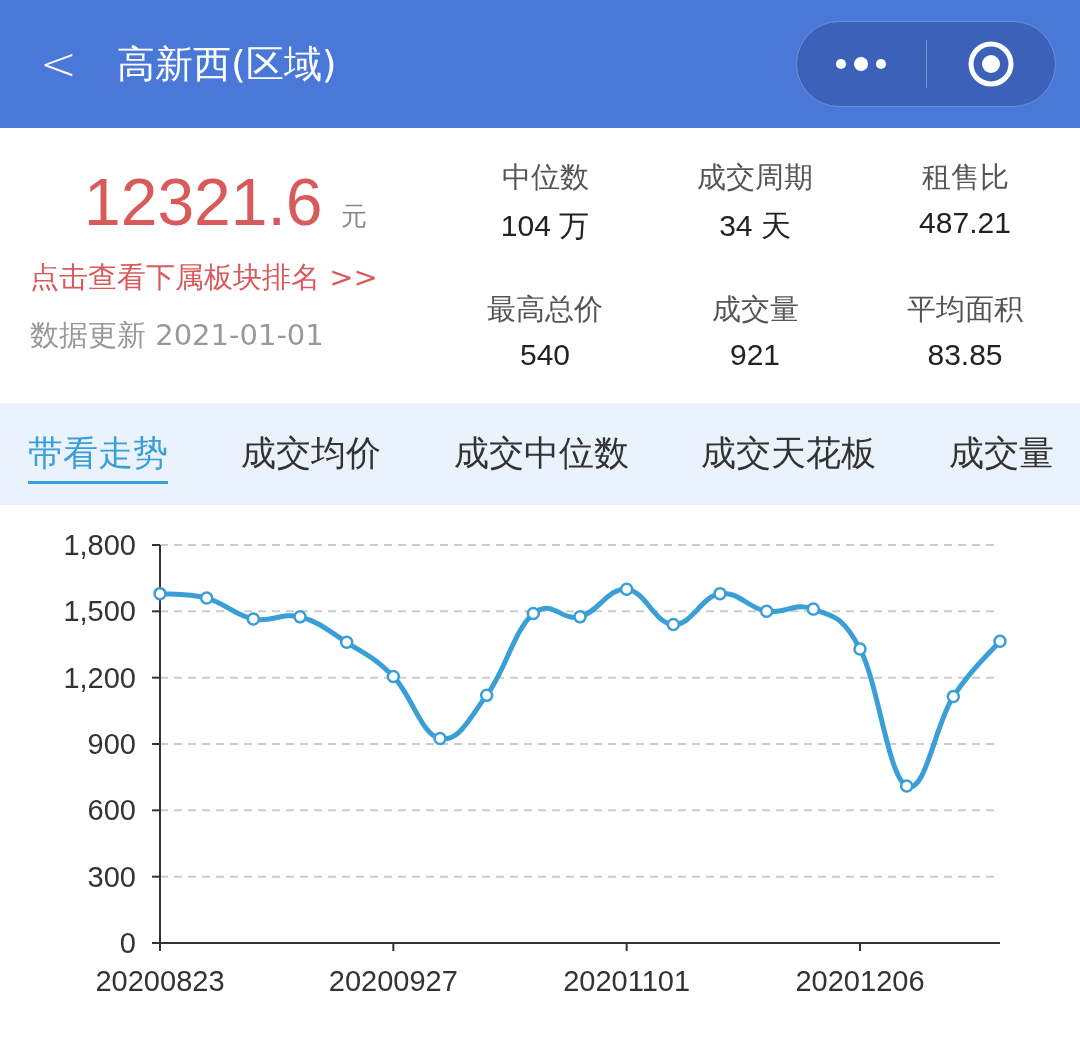 The width and height of the screenshot is (1080, 1044). I want to click on x-tick-label: 20200927, so click(393, 981).